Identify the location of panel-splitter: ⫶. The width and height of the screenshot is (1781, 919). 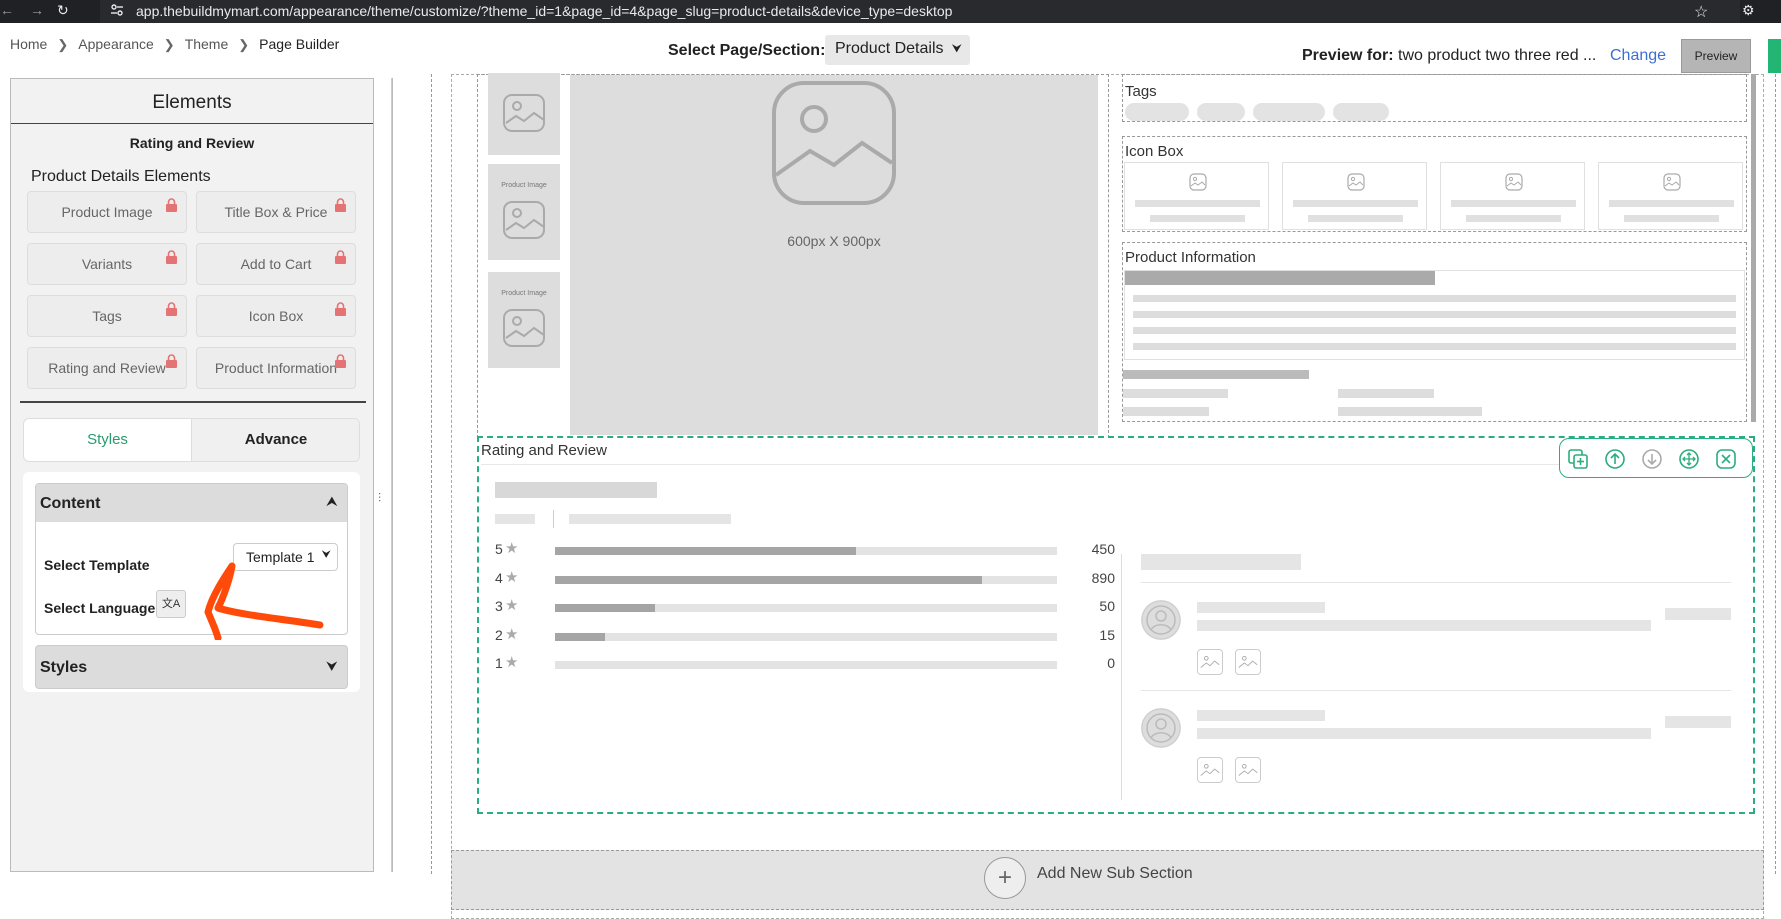
(383, 475).